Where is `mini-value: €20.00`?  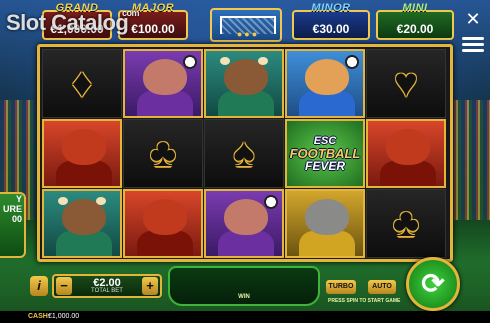
mini-value: €20.00 is located at coordinates (415, 29).